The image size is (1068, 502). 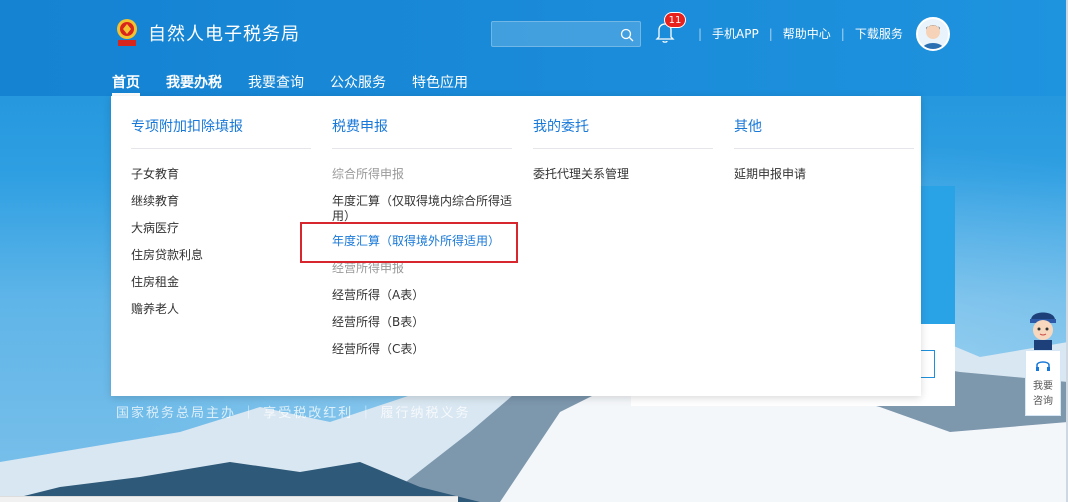 I want to click on nav-item-public-service: 公众服务, so click(x=358, y=82).